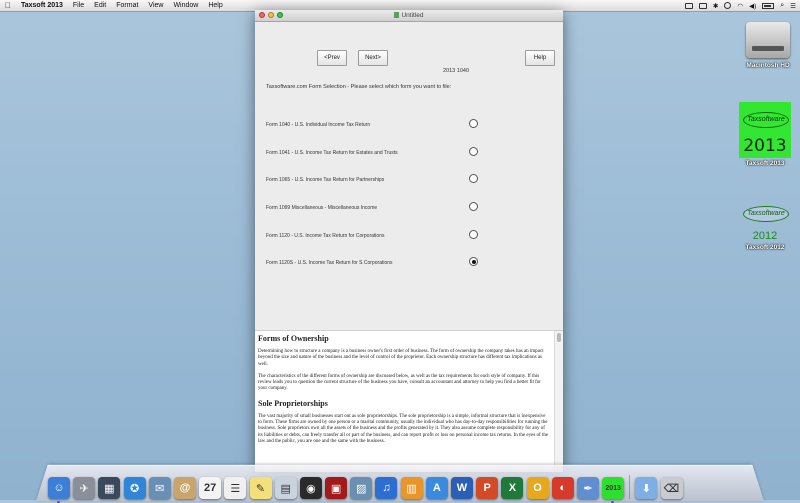 Image resolution: width=800 pixels, height=503 pixels. What do you see at coordinates (587, 488) in the screenshot?
I see `xcode-icon: ✒` at bounding box center [587, 488].